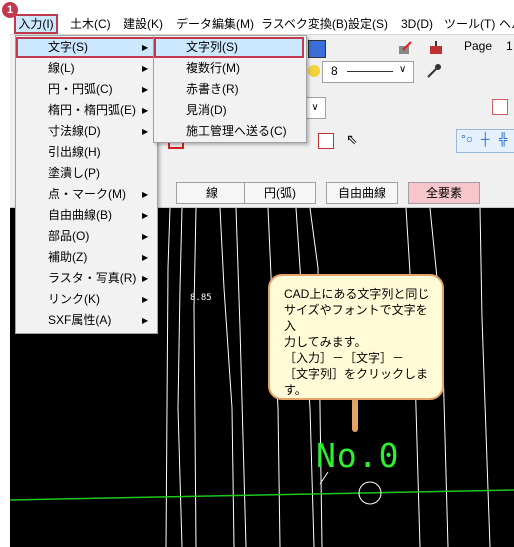 This screenshot has width=514, height=547. What do you see at coordinates (503, 139) in the screenshot?
I see `snap-ortho-icon: ╬` at bounding box center [503, 139].